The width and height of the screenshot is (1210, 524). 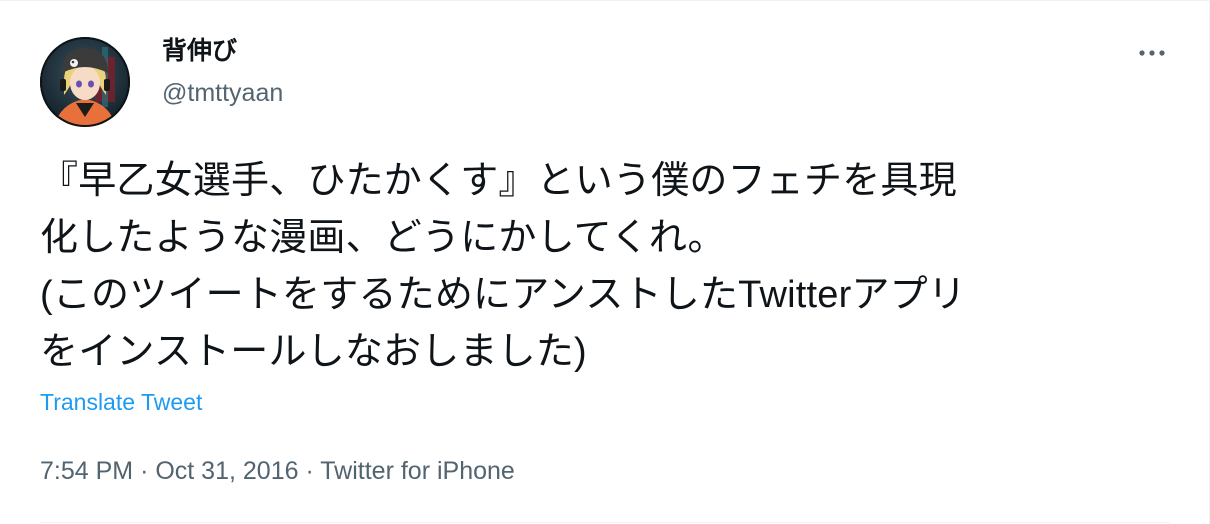 I want to click on tweet-text-line: 『早乙女選手、ひたかくす』という僕のフェチを具現, so click(x=498, y=181).